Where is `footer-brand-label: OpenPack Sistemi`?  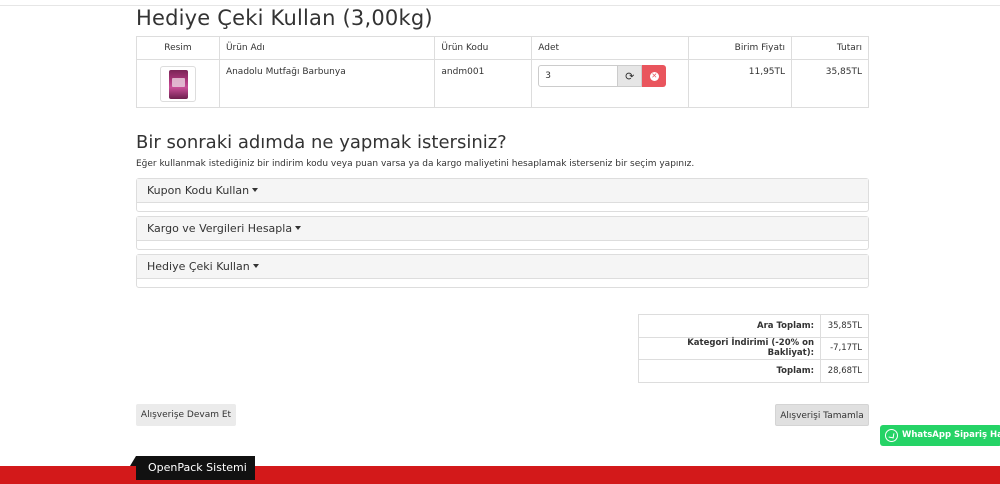
footer-brand-label: OpenPack Sistemi is located at coordinates (192, 468).